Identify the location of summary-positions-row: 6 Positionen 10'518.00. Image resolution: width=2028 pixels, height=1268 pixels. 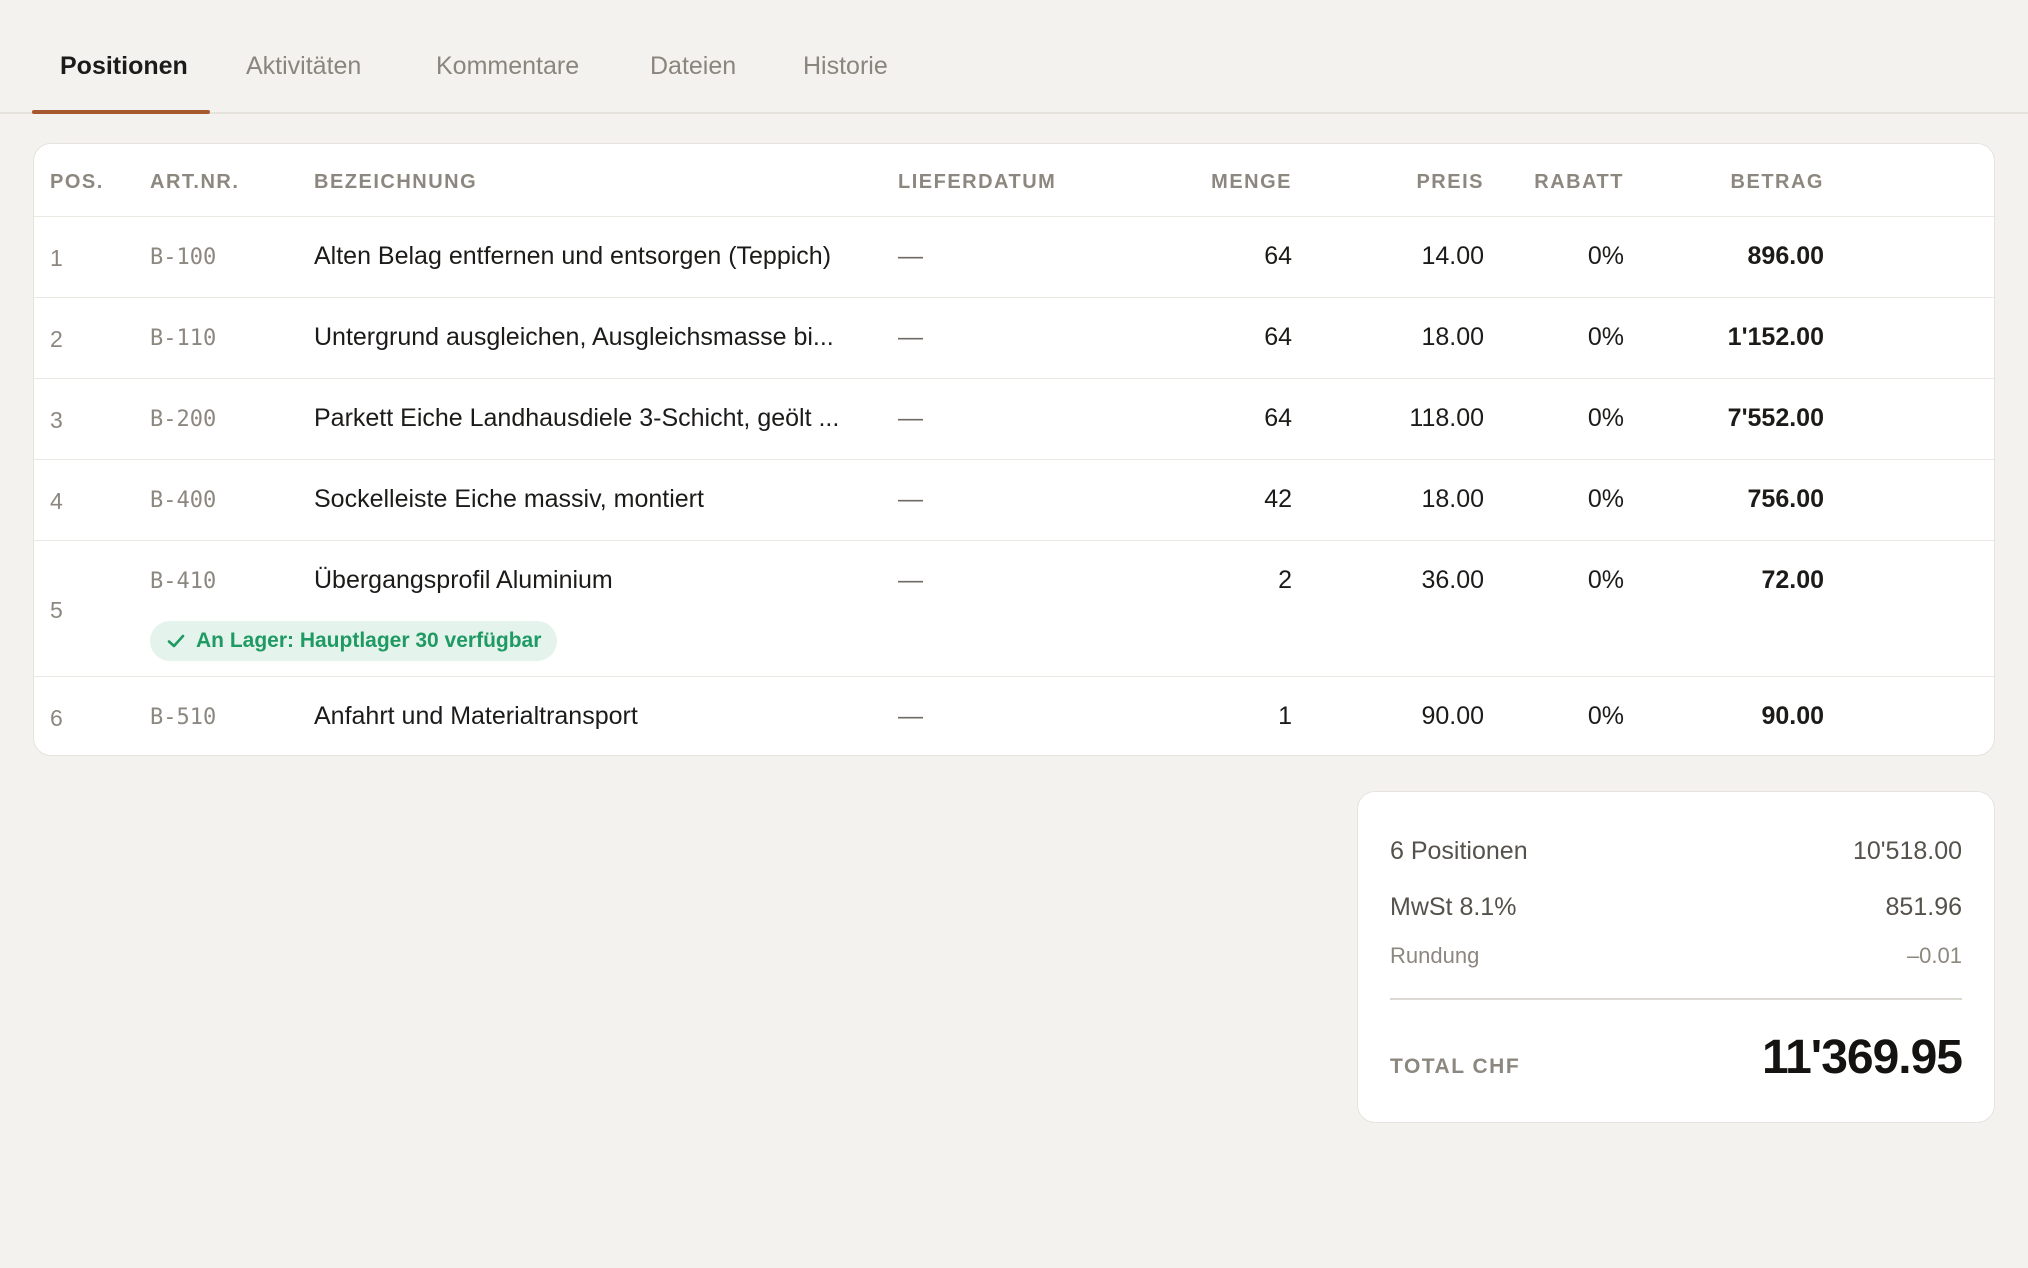
(1676, 851).